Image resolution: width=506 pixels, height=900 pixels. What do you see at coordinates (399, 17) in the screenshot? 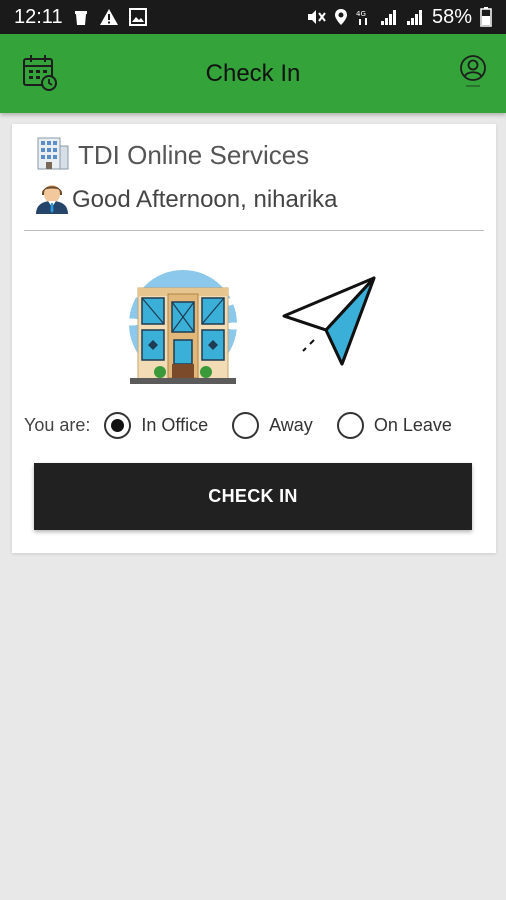
I see `status-right: 4G 58%` at bounding box center [399, 17].